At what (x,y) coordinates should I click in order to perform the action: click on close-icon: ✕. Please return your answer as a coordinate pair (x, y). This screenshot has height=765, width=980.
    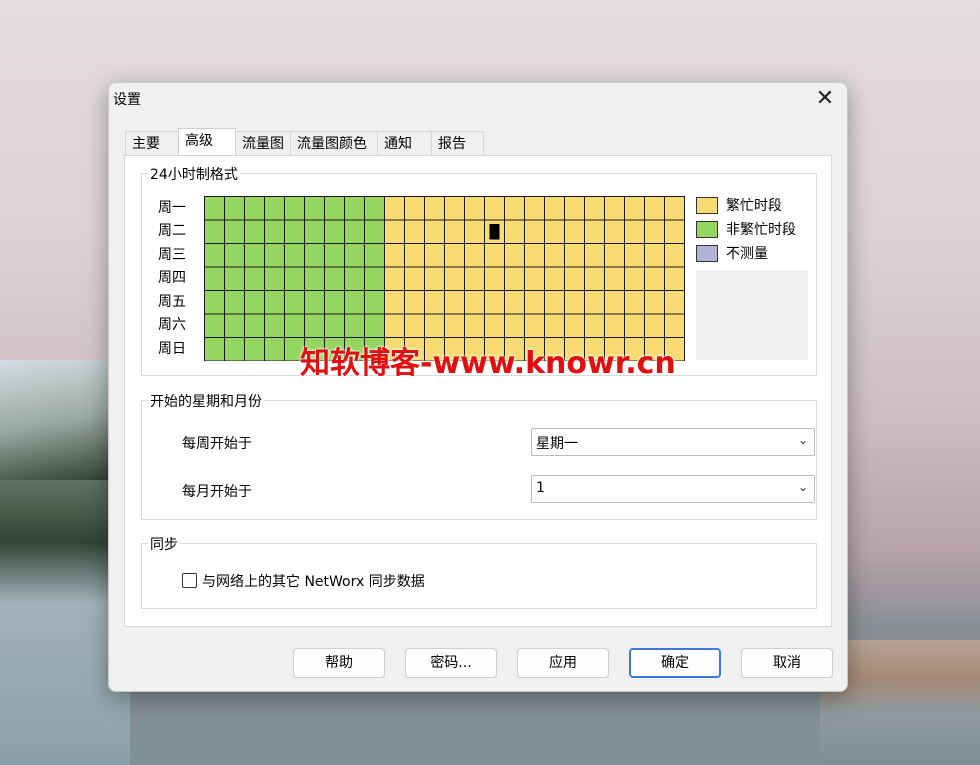
    Looking at the image, I should click on (825, 98).